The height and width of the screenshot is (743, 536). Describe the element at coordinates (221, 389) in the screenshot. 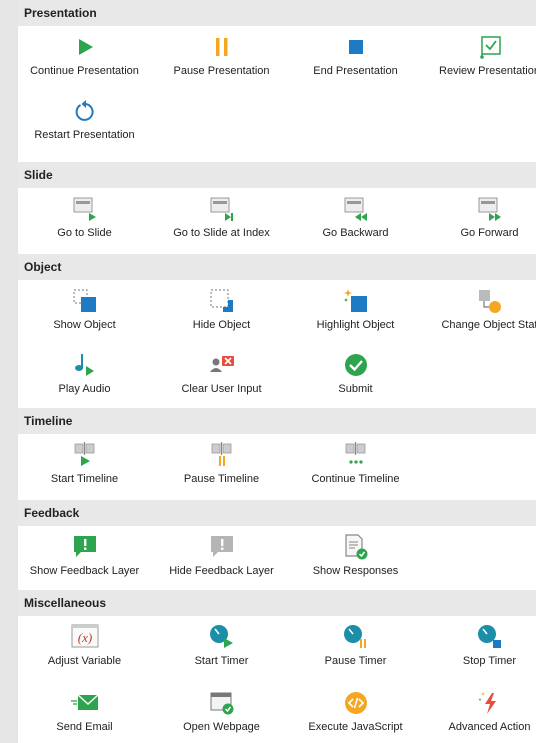

I see `item-label: Clear User Input` at that location.